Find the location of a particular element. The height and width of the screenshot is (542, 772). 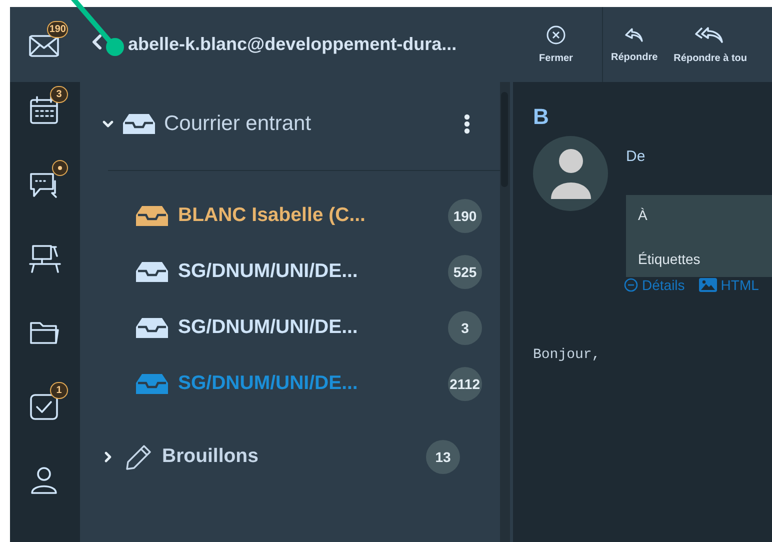

unread-count: 3 is located at coordinates (465, 327).